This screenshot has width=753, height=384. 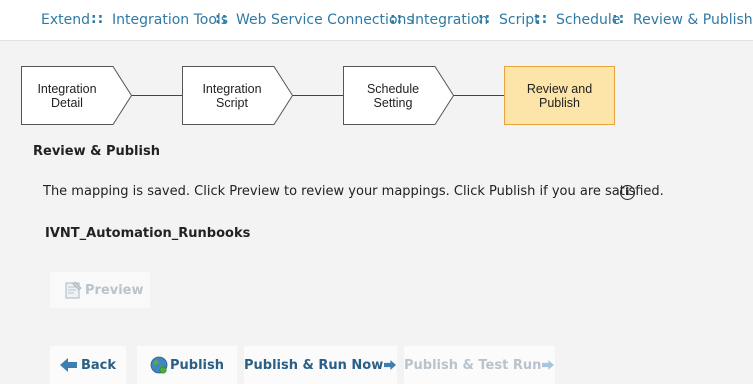 I want to click on info-icon: i, so click(x=627, y=192).